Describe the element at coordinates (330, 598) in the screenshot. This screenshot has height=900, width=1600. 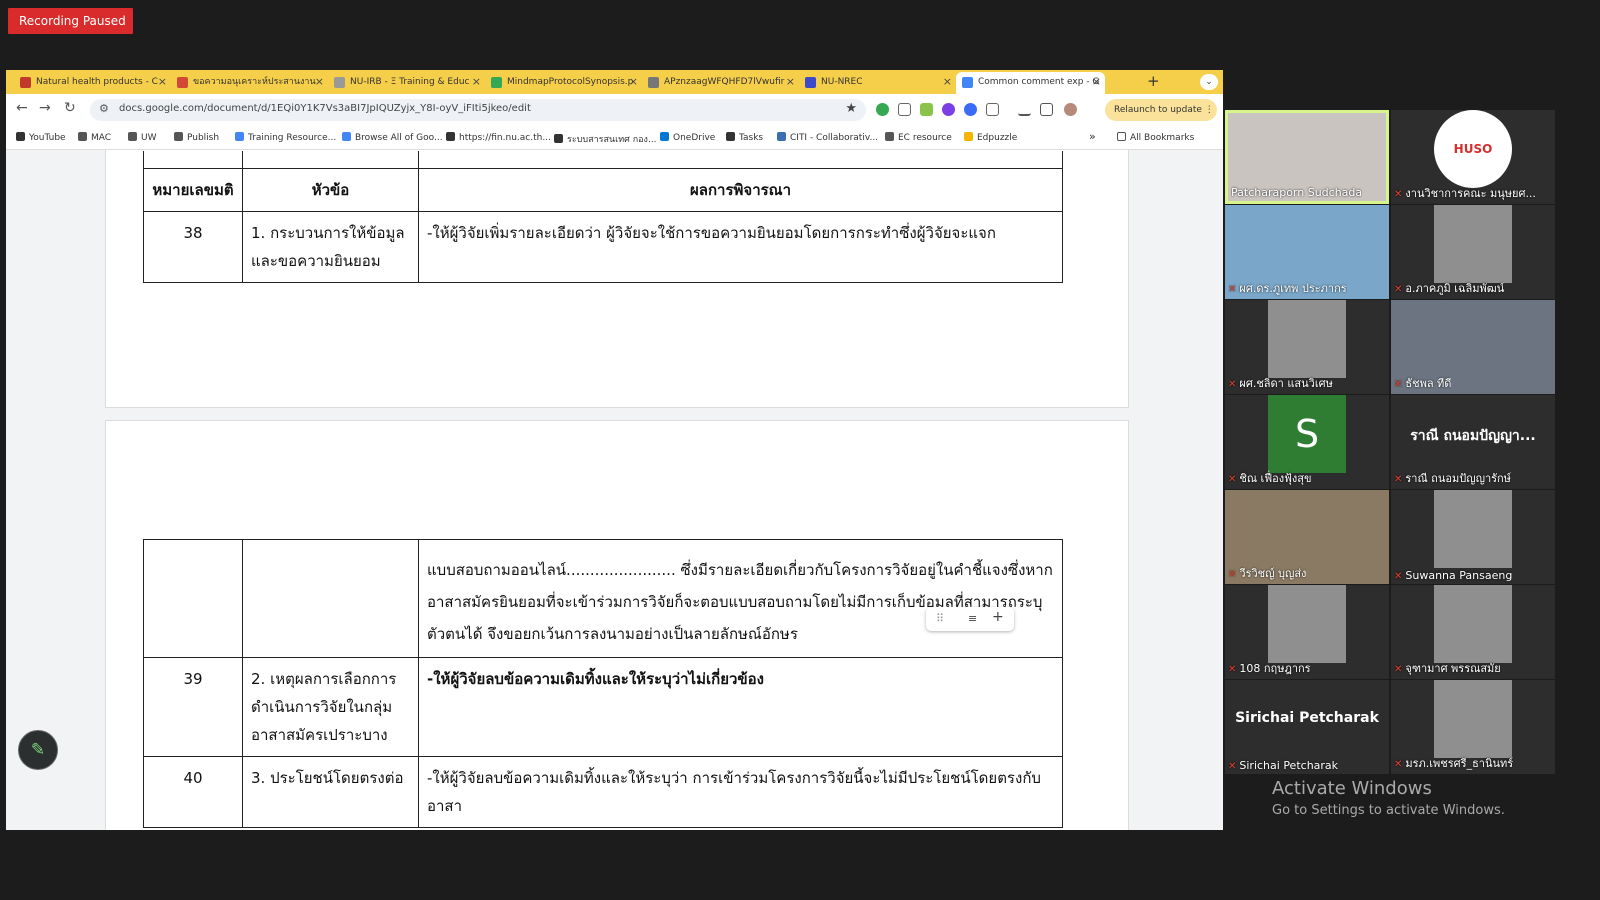
I see `topic-cell` at that location.